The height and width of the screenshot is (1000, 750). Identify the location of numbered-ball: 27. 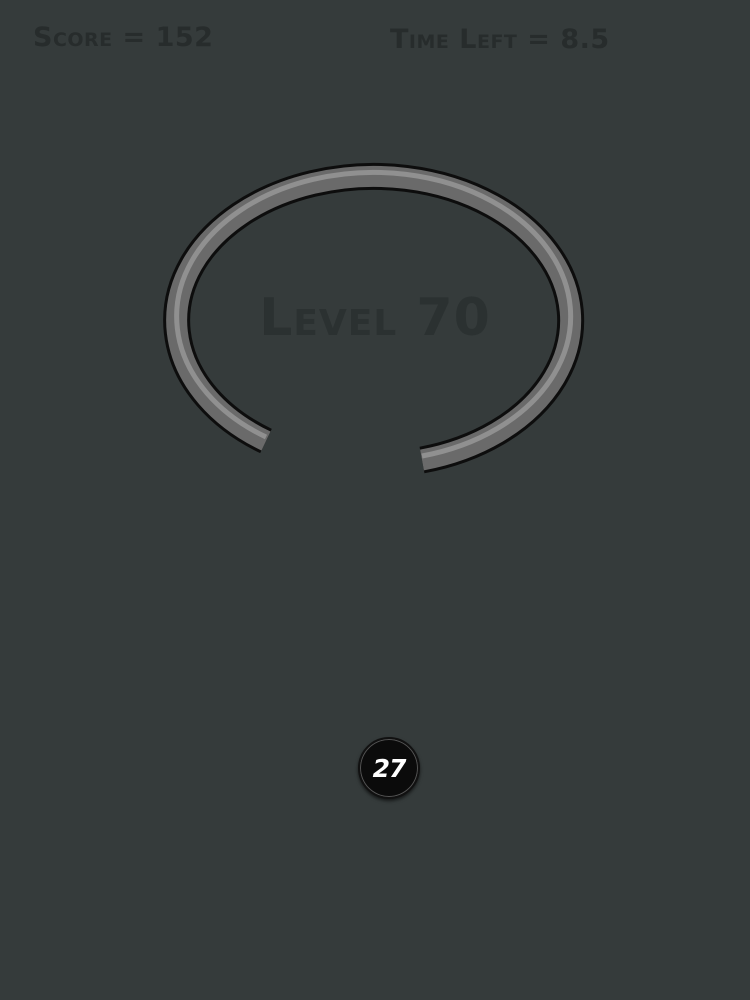
(389, 768).